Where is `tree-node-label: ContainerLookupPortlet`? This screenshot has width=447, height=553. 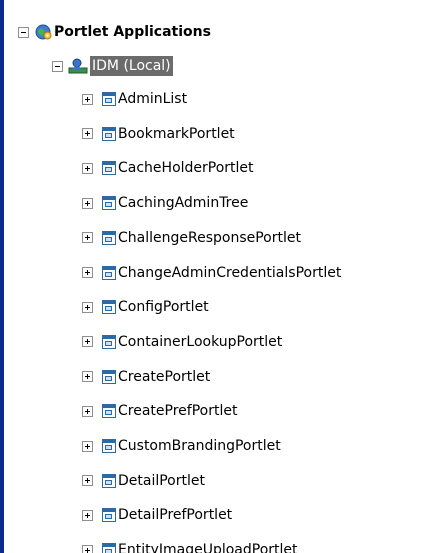
tree-node-label: ContainerLookupPortlet is located at coordinates (200, 342).